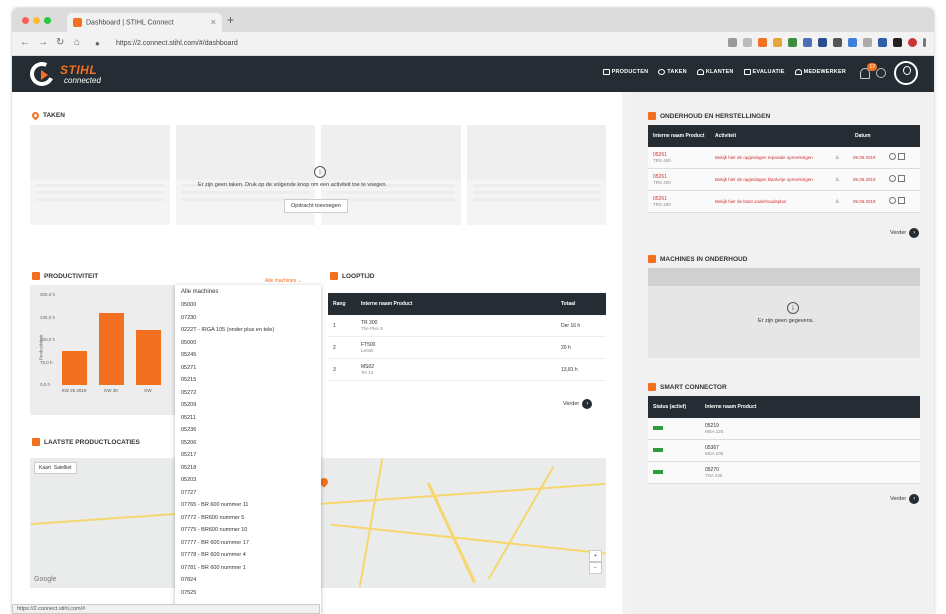 This screenshot has width=946, height=614. I want to click on menu-klanten: KLANTEN, so click(715, 72).